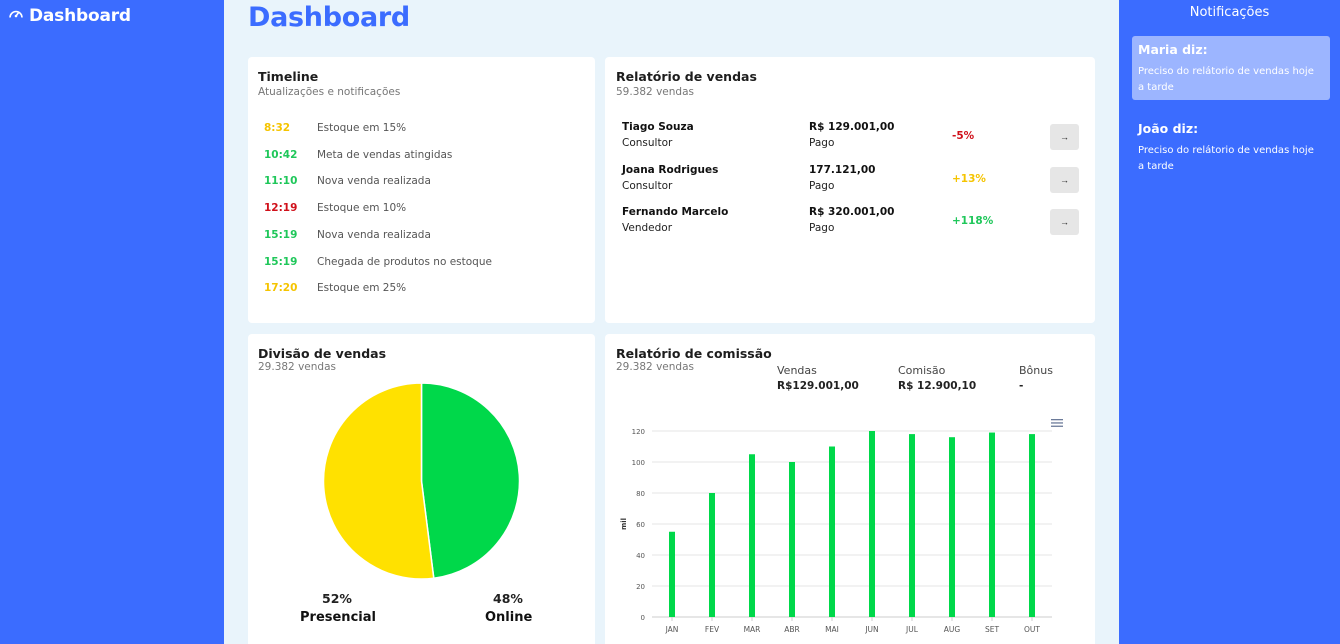  I want to click on seller-role: Consultor, so click(647, 185).